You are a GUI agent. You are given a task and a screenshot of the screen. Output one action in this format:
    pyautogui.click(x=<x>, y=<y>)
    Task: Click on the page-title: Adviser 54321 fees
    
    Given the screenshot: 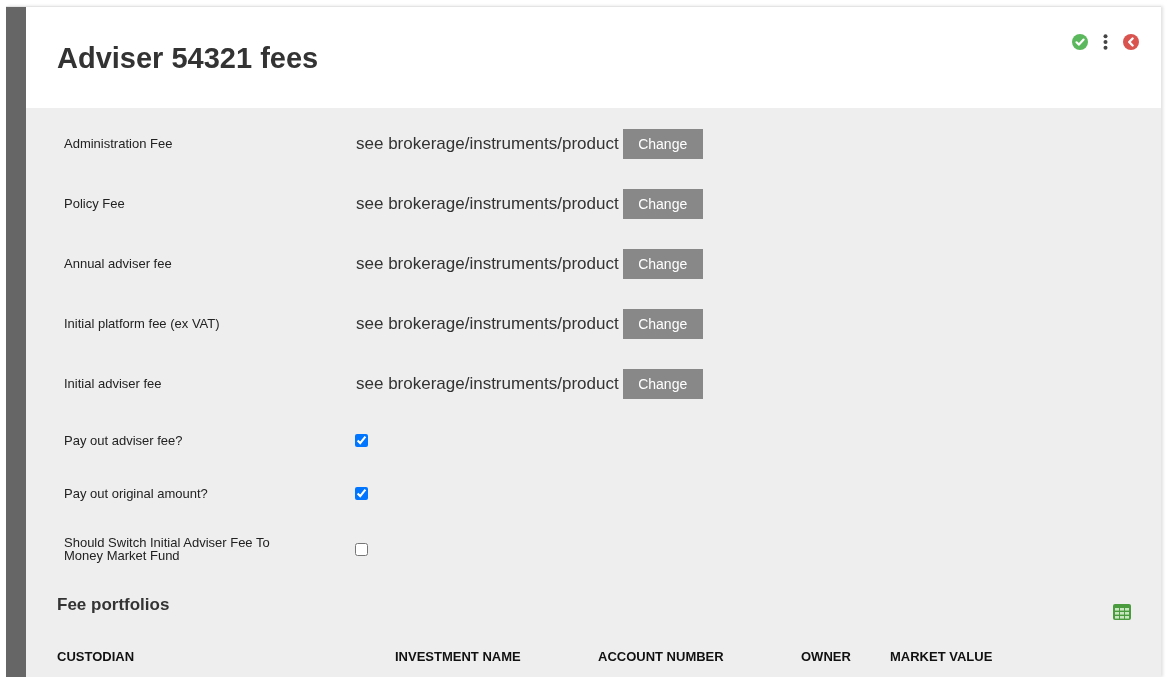 What is the action you would take?
    pyautogui.click(x=188, y=58)
    